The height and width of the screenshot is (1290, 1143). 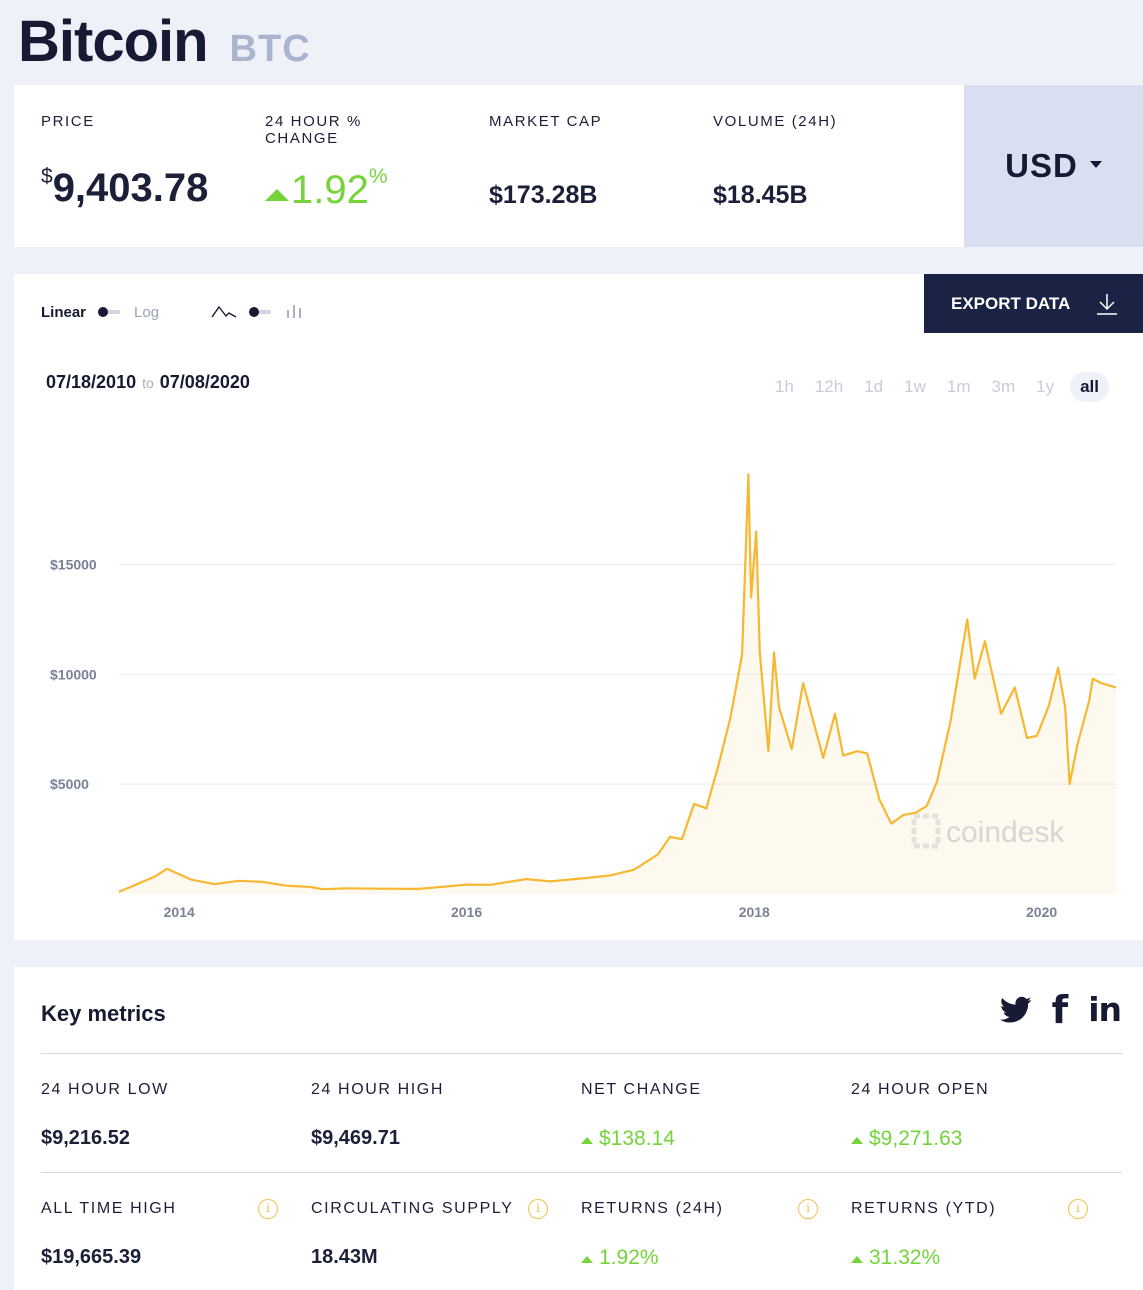 What do you see at coordinates (69, 784) in the screenshot?
I see `y-tick-label: $5000` at bounding box center [69, 784].